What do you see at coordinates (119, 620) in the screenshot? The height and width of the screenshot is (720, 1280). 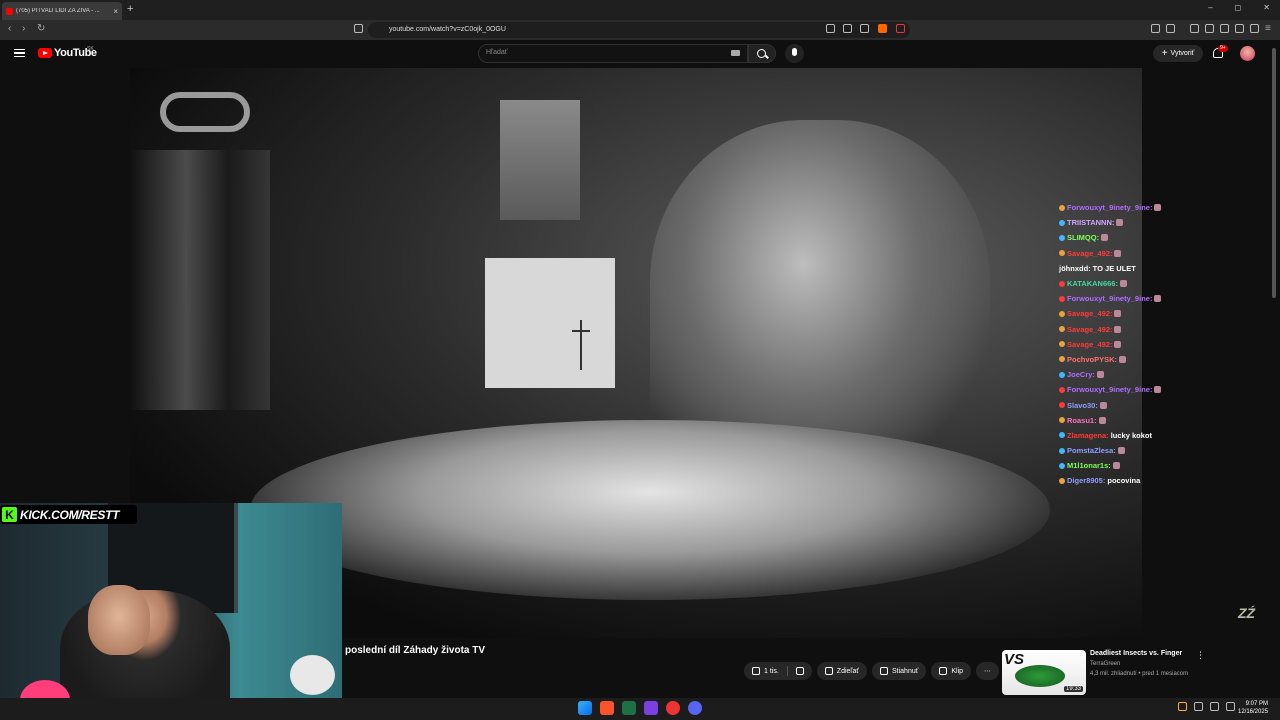 I see `webcam-streamer-head` at bounding box center [119, 620].